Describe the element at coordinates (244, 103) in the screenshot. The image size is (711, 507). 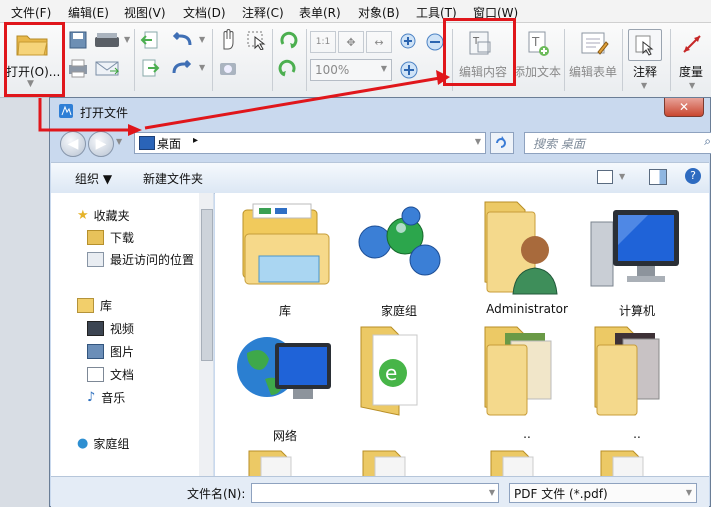
I see `annotation-arrows` at that location.